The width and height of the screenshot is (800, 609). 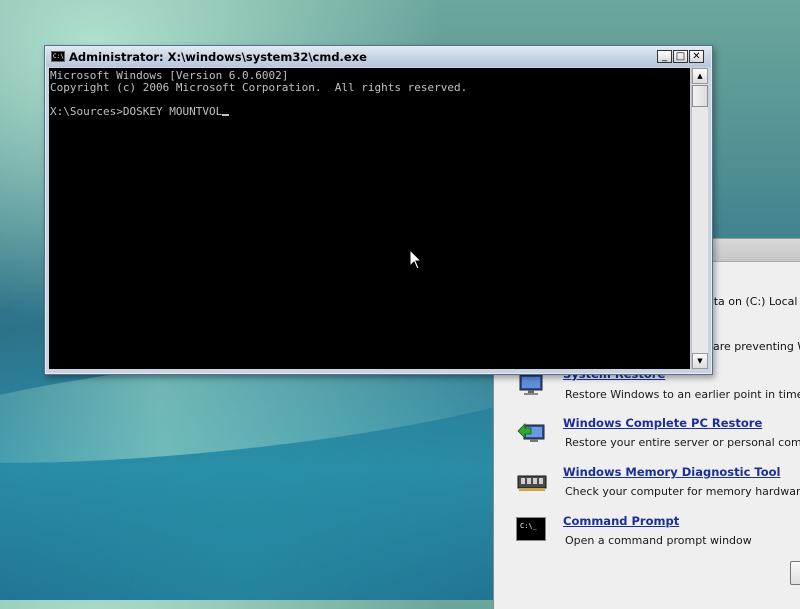 What do you see at coordinates (662, 423) in the screenshot?
I see `complete-pc-restore-link: Windows Complete PC Restore` at bounding box center [662, 423].